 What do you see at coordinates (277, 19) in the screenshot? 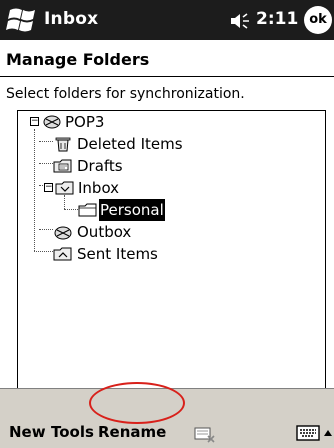
I see `clock: 2:11` at bounding box center [277, 19].